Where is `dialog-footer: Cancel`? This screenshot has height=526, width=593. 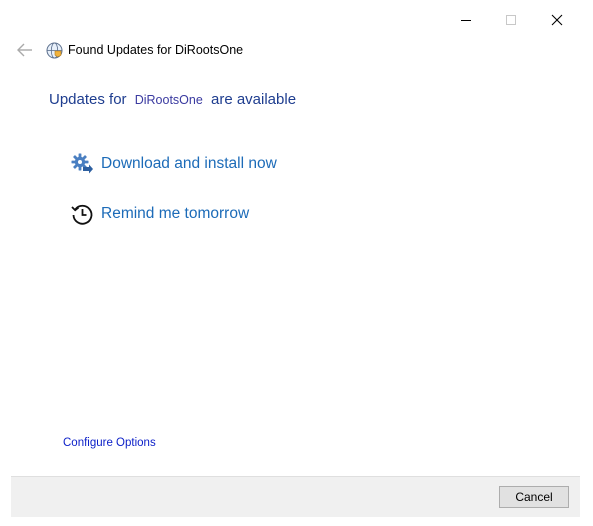
dialog-footer: Cancel is located at coordinates (295, 496).